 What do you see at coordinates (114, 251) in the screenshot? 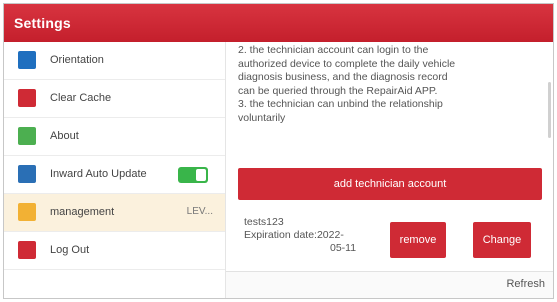
I see `sidebar-item-logout: Log Out` at bounding box center [114, 251].